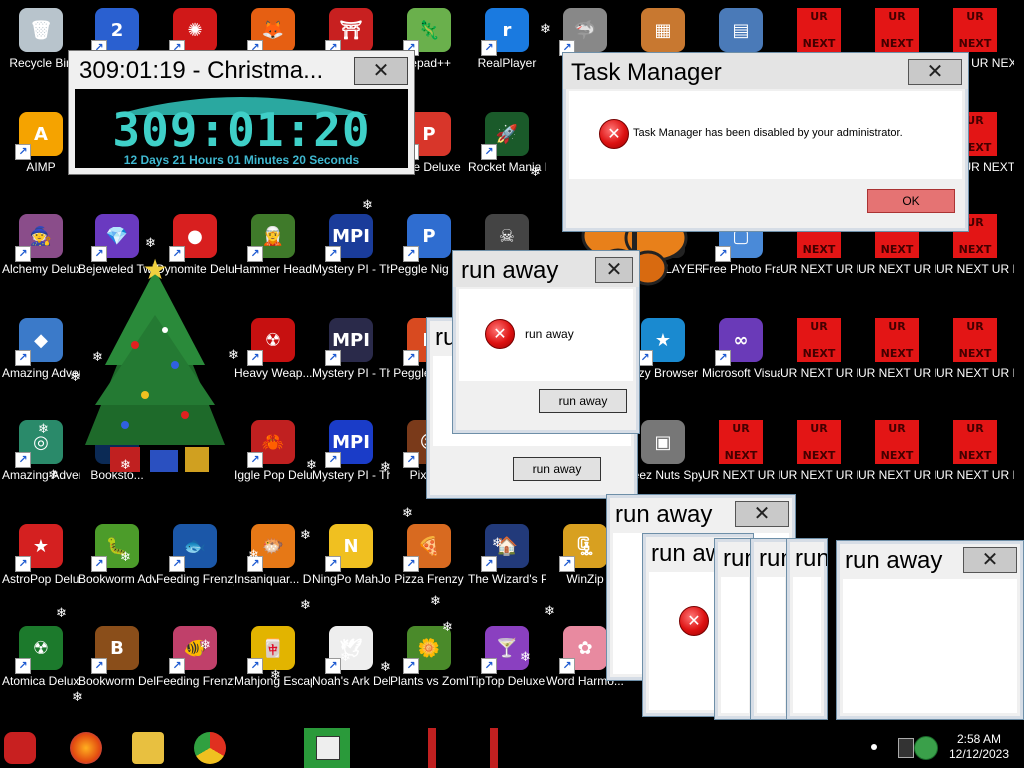  What do you see at coordinates (351, 32) in the screenshot?
I see `desktop-icon: ⛩ ↗` at bounding box center [351, 32].